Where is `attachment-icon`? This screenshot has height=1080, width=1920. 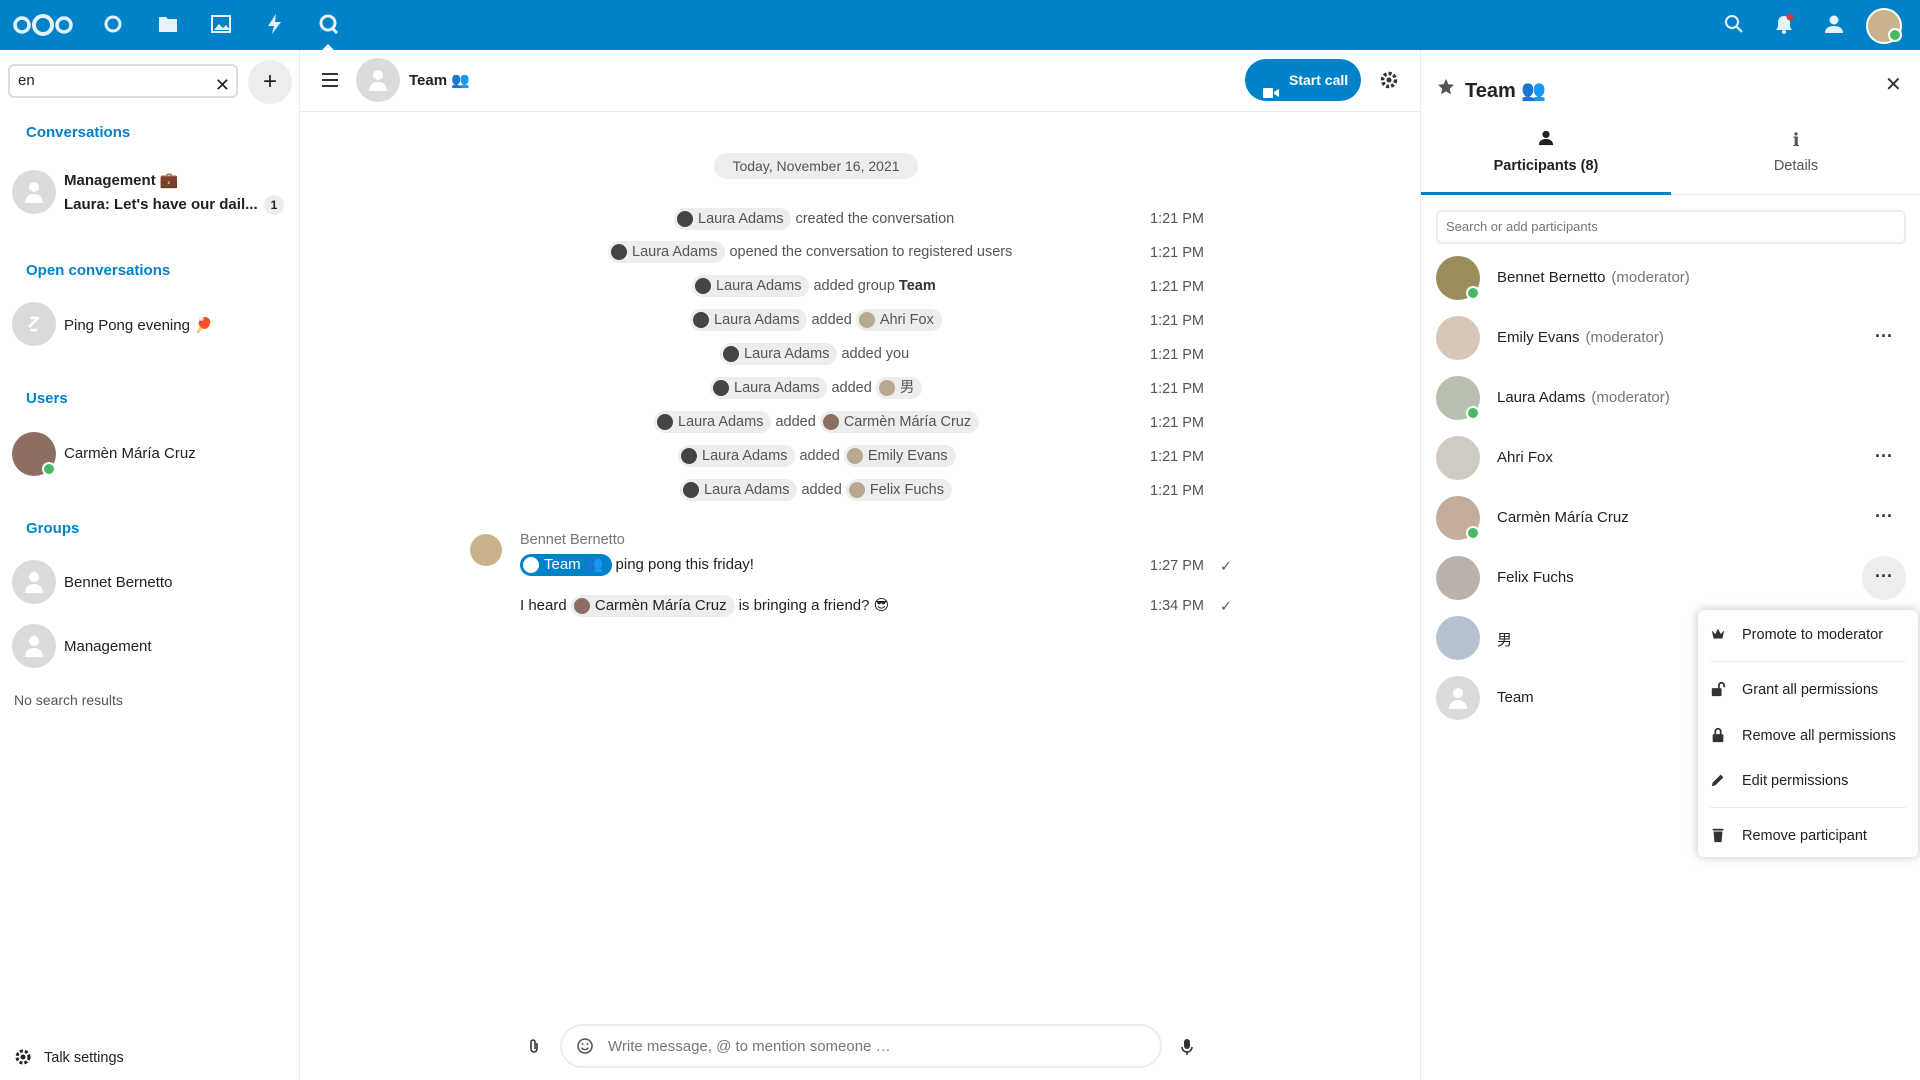
attachment-icon is located at coordinates (534, 1046).